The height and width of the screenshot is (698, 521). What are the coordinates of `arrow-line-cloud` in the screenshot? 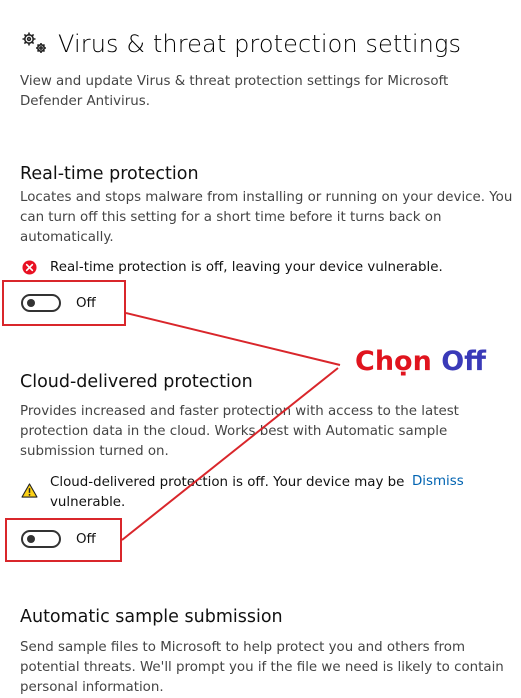 It's located at (230, 454).